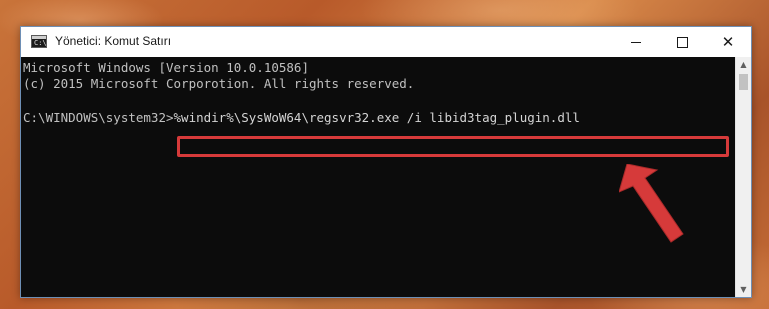 The height and width of the screenshot is (309, 769). I want to click on console-line-version: Microsoft Windows [Version 10.0.10586], so click(166, 67).